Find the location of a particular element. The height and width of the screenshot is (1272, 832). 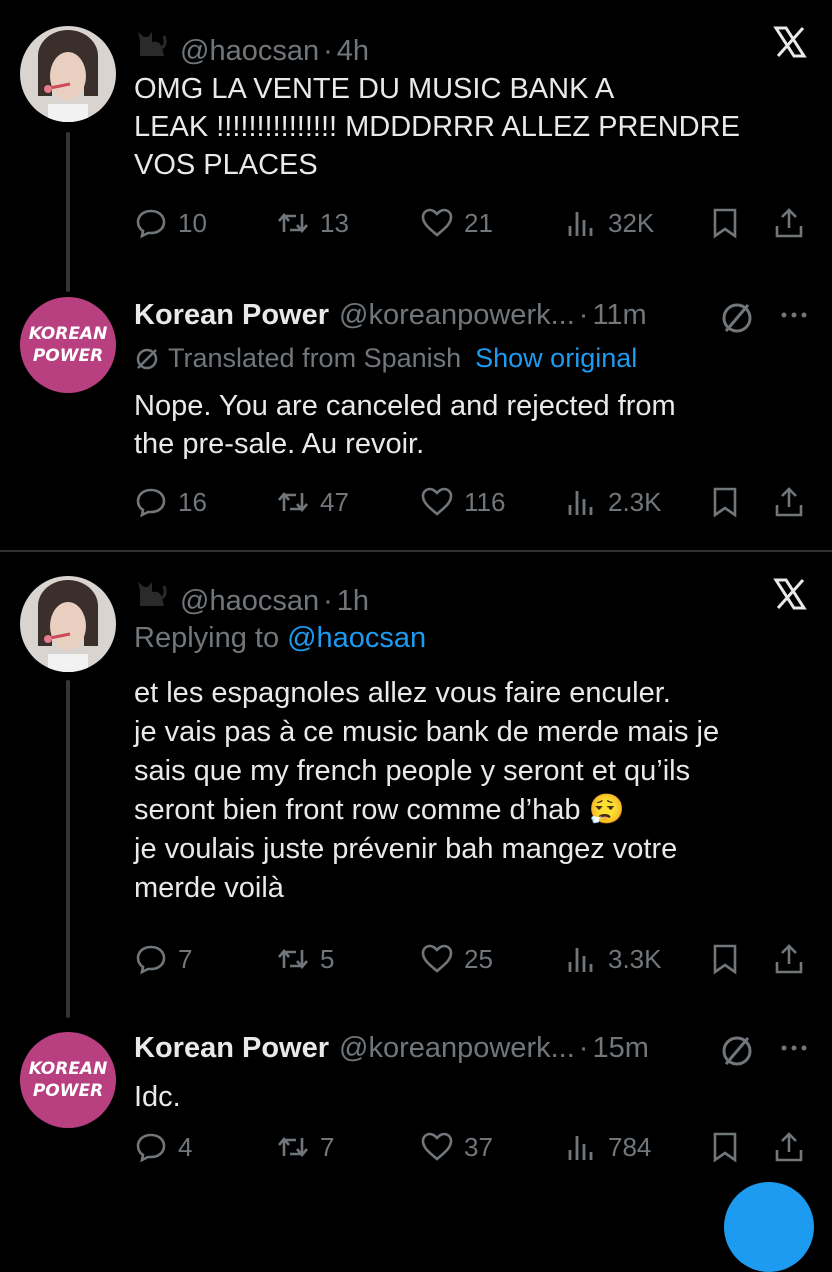

repost-button: 5 is located at coordinates (305, 959).